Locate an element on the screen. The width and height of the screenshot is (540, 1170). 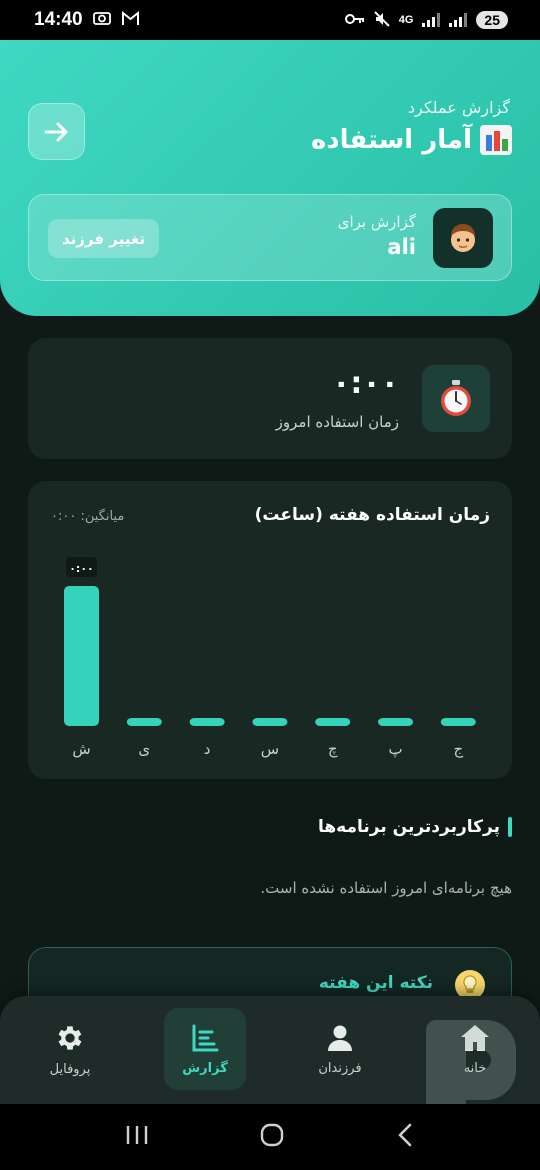
chart-tick-label-3: س is located at coordinates (270, 749).